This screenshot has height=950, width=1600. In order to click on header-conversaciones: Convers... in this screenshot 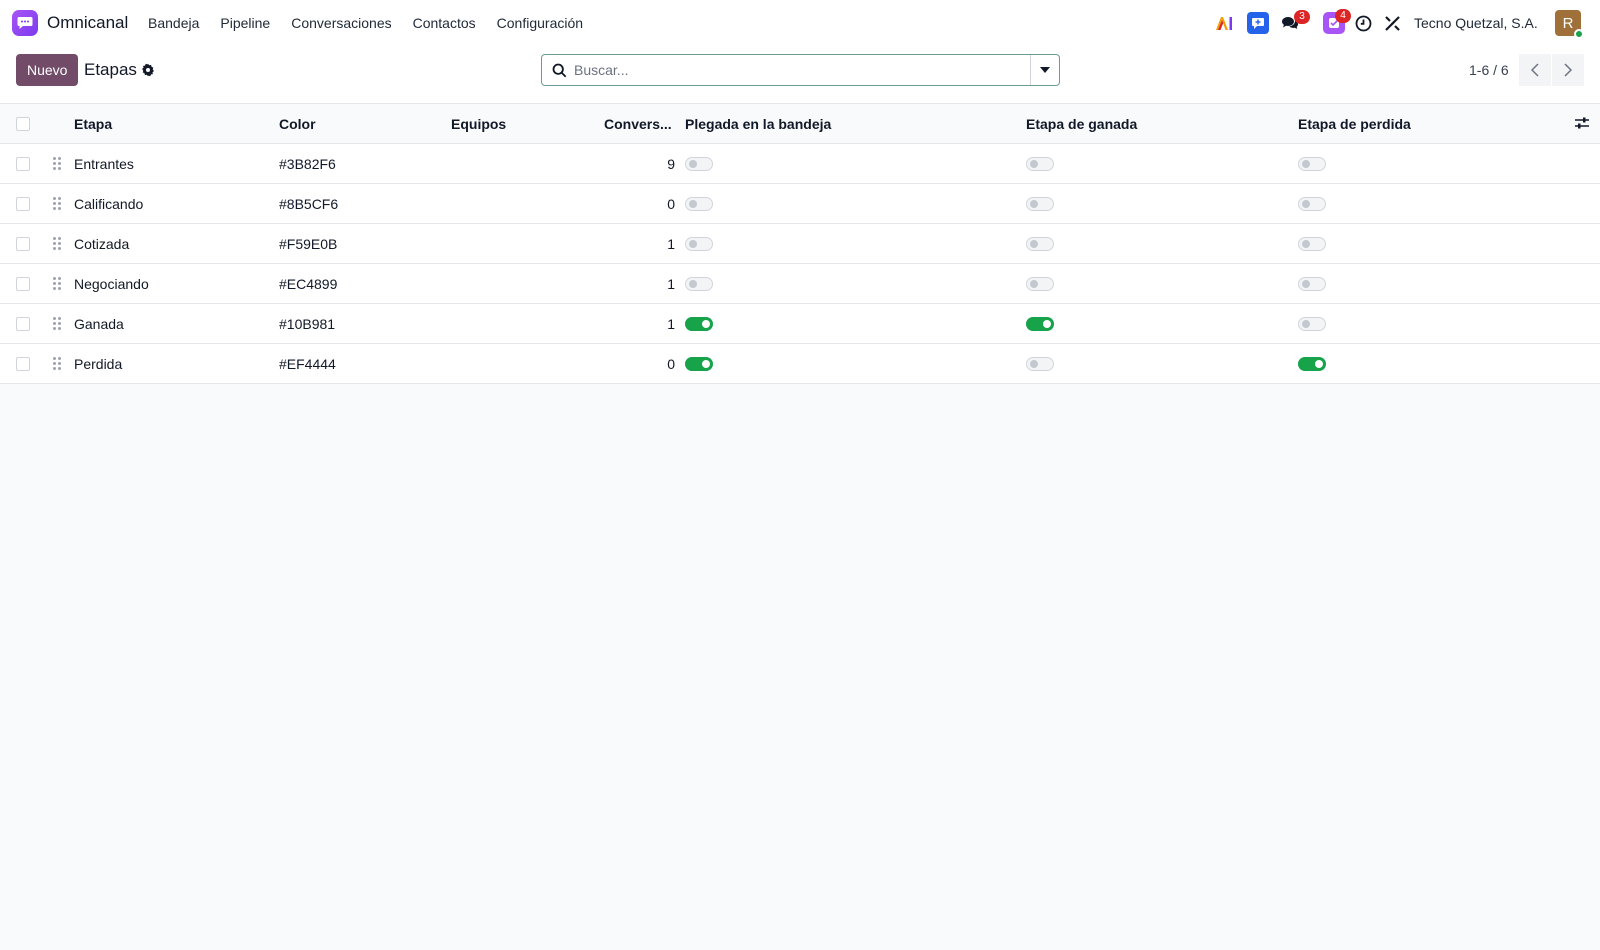, I will do `click(638, 124)`.